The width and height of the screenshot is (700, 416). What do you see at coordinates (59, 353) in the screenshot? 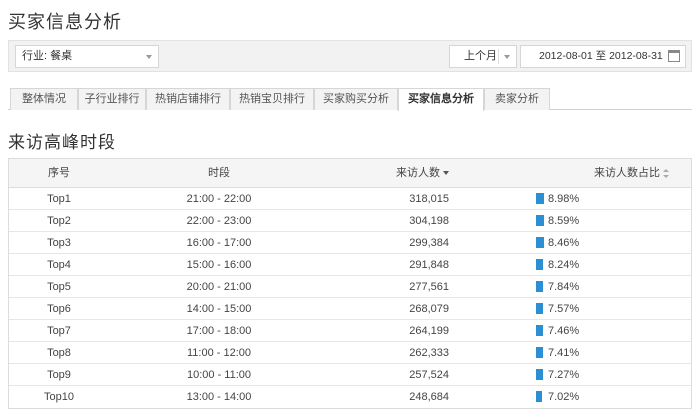
I see `cell-rank: Top8` at bounding box center [59, 353].